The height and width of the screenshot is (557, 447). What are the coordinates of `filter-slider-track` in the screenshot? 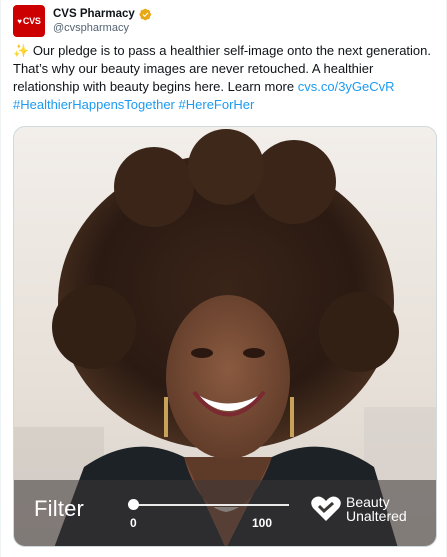 It's located at (211, 505).